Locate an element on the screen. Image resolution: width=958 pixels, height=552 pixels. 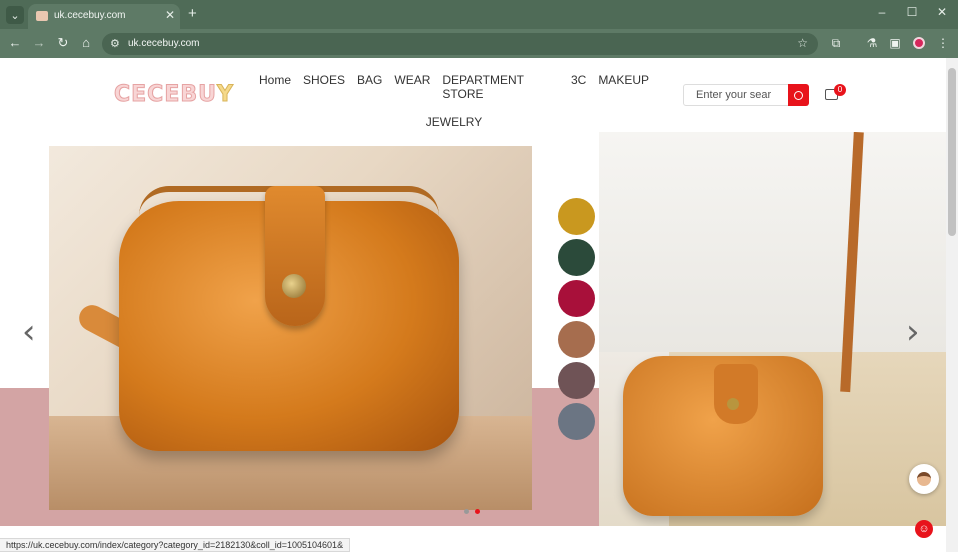
swatch-mauve is located at coordinates (576, 380).